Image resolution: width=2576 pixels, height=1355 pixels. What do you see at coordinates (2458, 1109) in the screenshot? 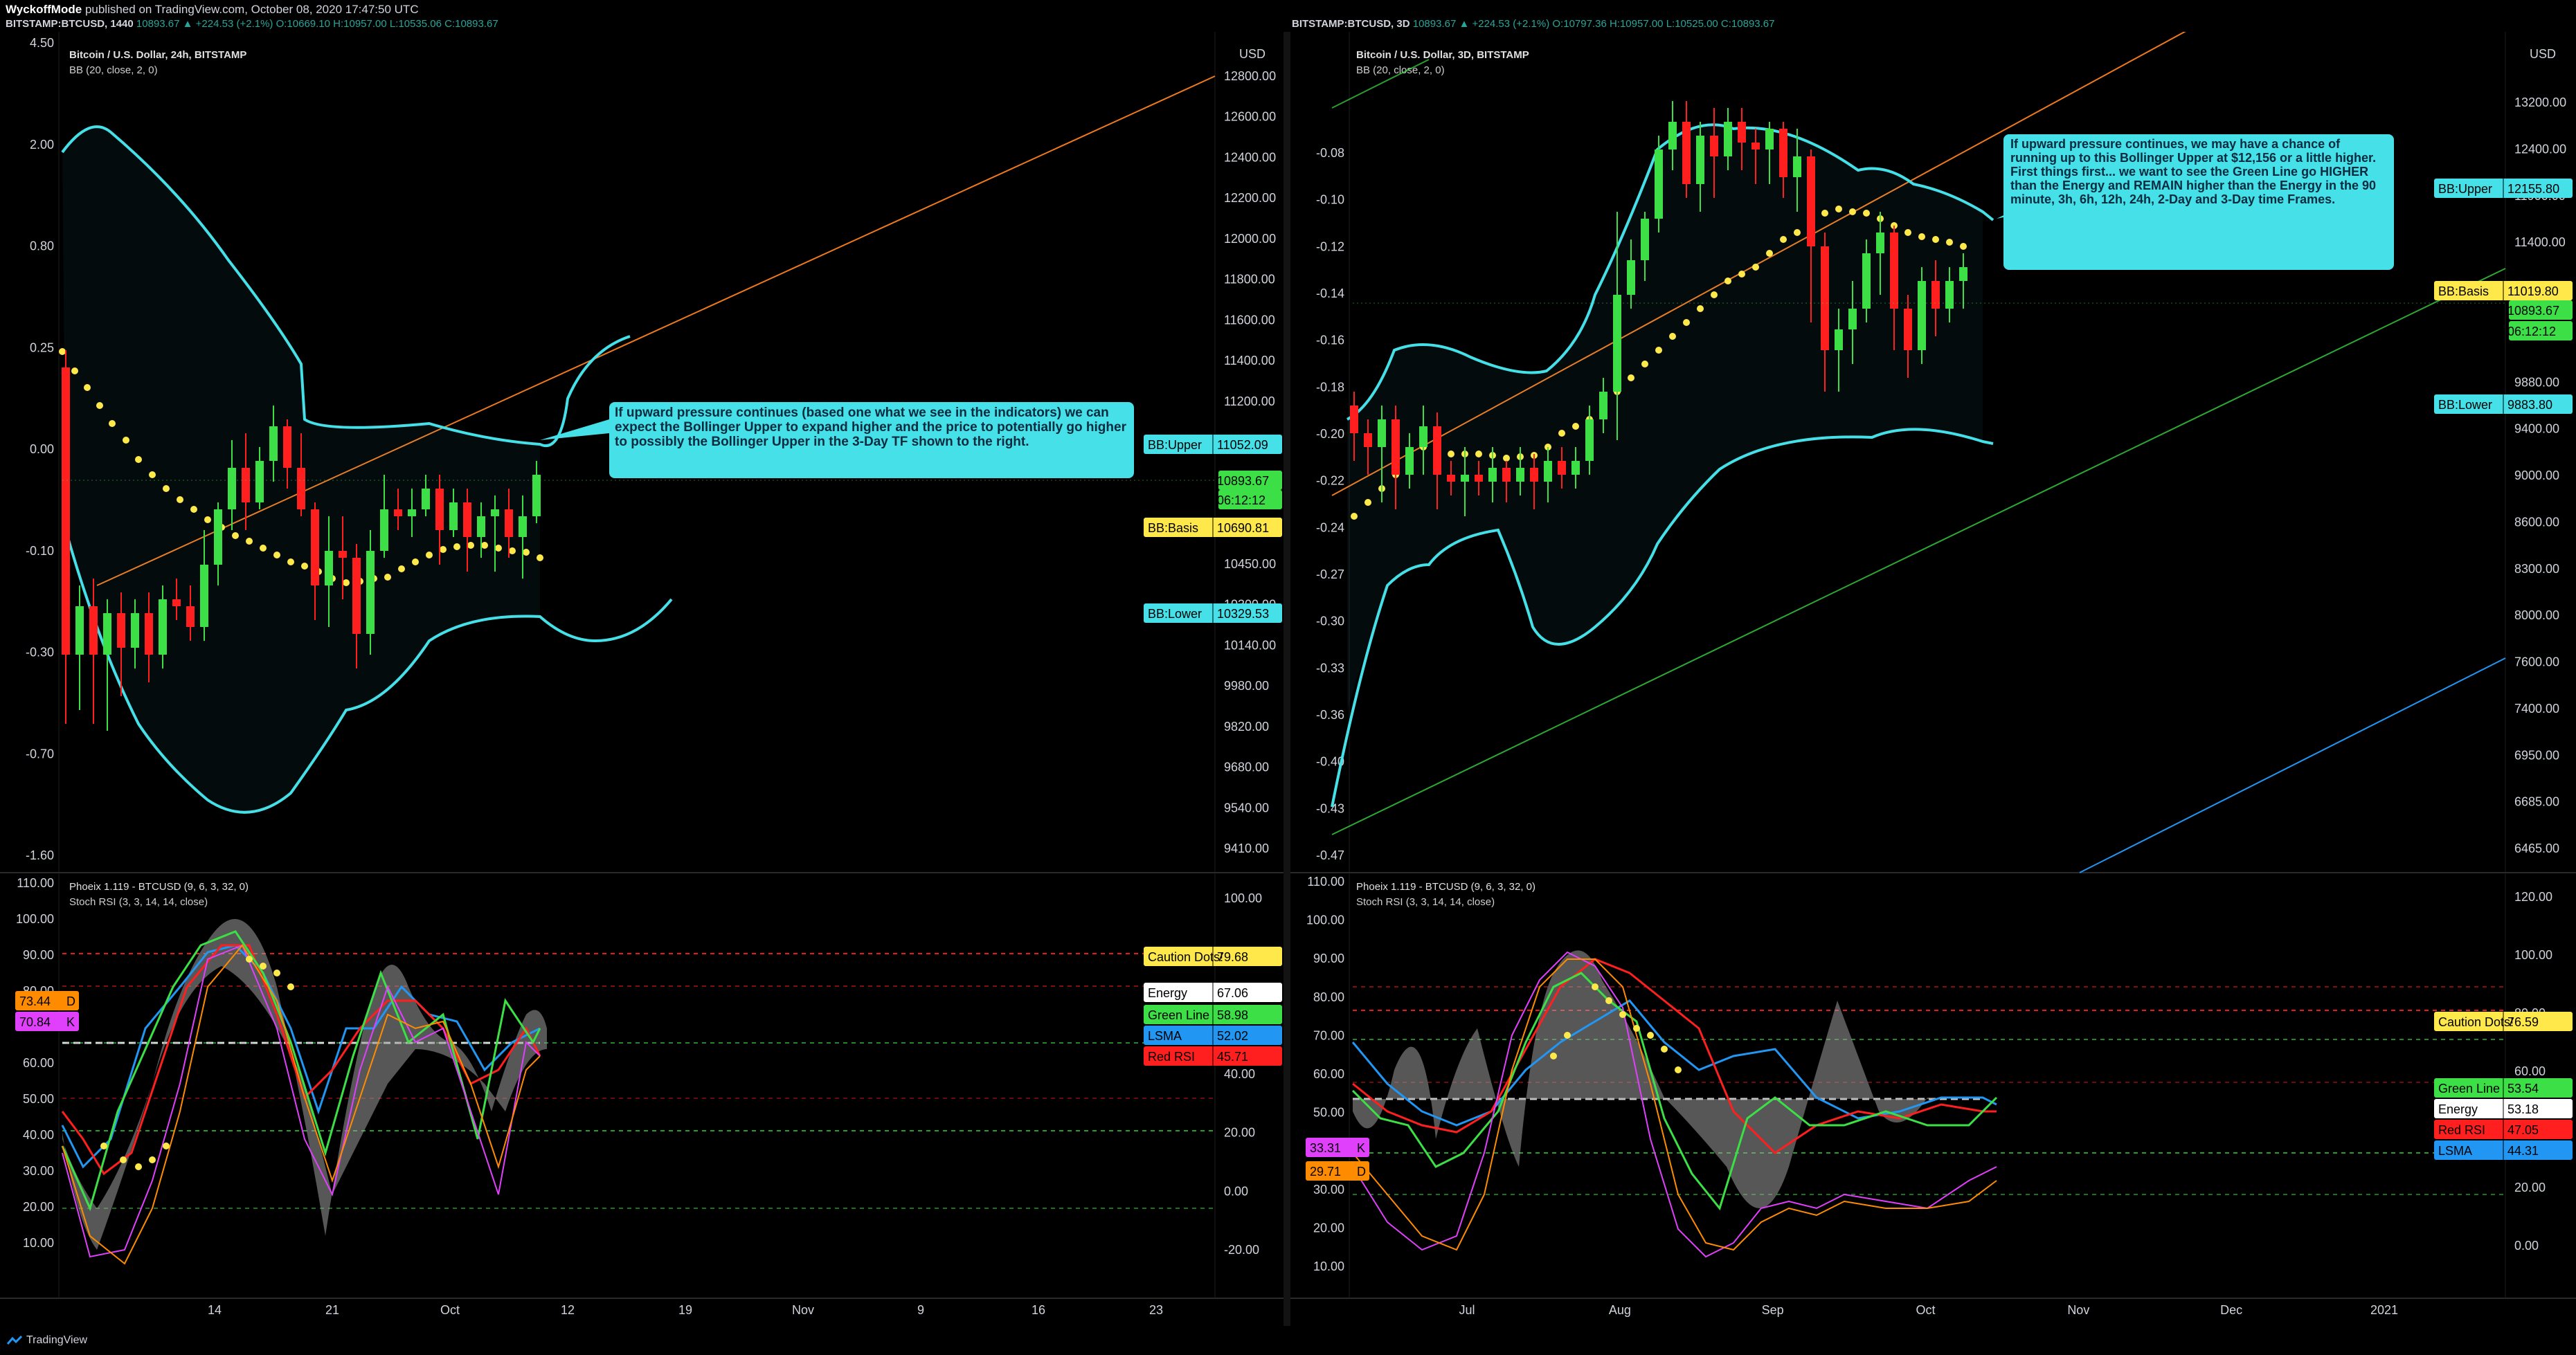
I see `tag-label: Energy` at bounding box center [2458, 1109].